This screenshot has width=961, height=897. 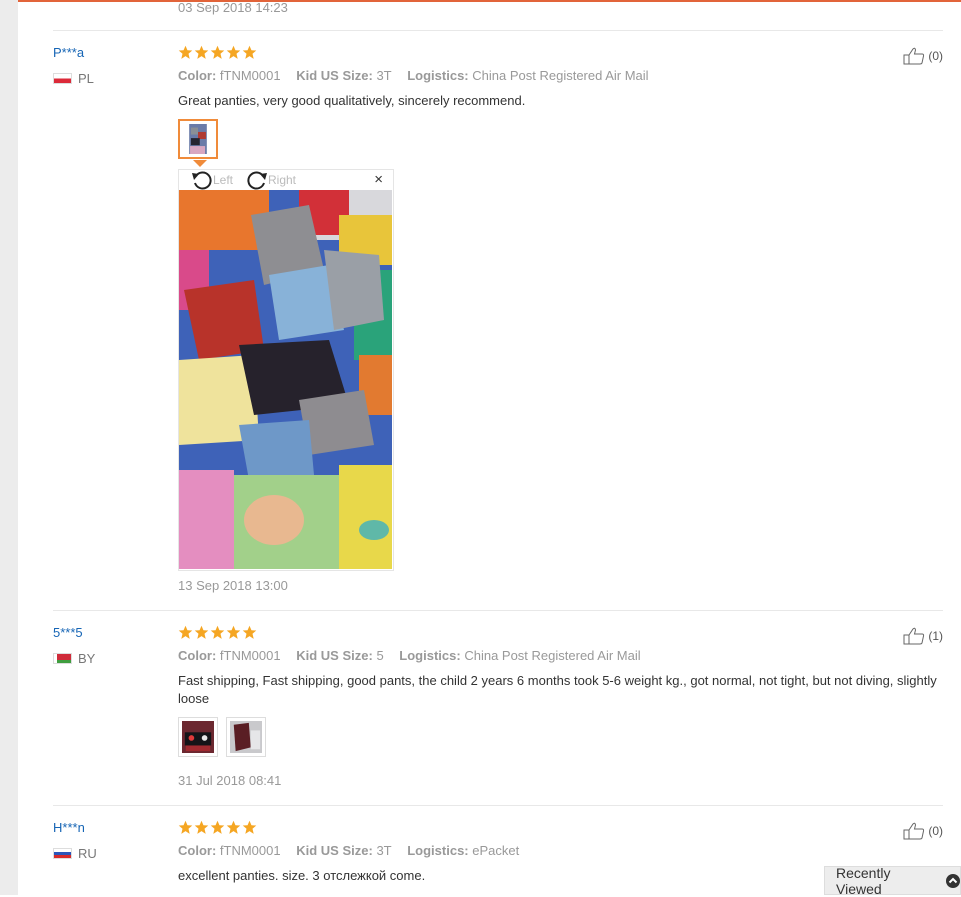 What do you see at coordinates (62, 853) in the screenshot?
I see `flag-ru-icon` at bounding box center [62, 853].